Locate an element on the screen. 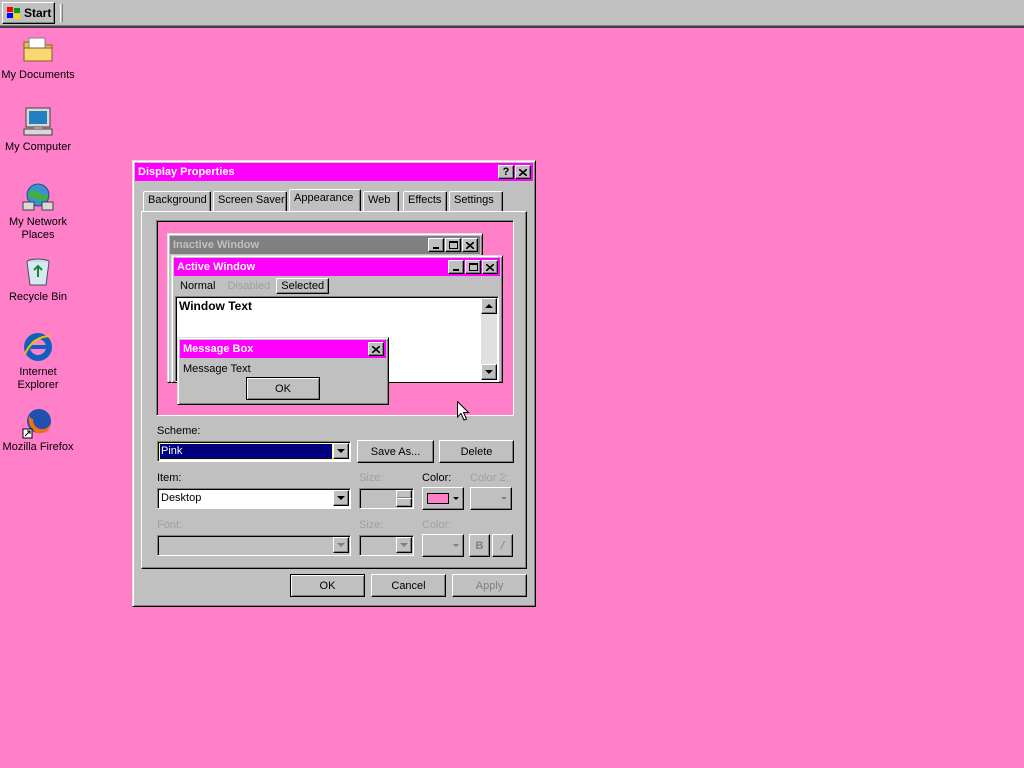  tab-screen-saver: Screen Saver is located at coordinates (250, 201).